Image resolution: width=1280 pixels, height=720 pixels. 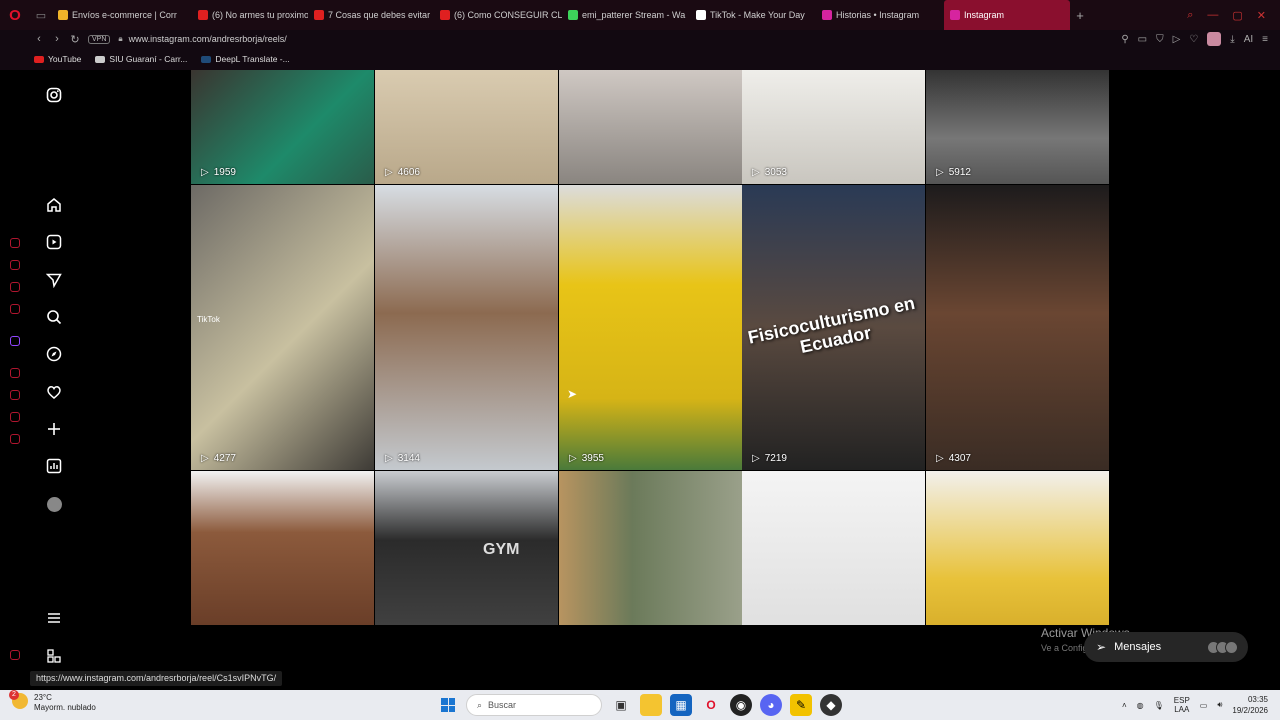 What do you see at coordinates (1017, 127) in the screenshot?
I see `reel-thumbnail: ▷ 5912` at bounding box center [1017, 127].